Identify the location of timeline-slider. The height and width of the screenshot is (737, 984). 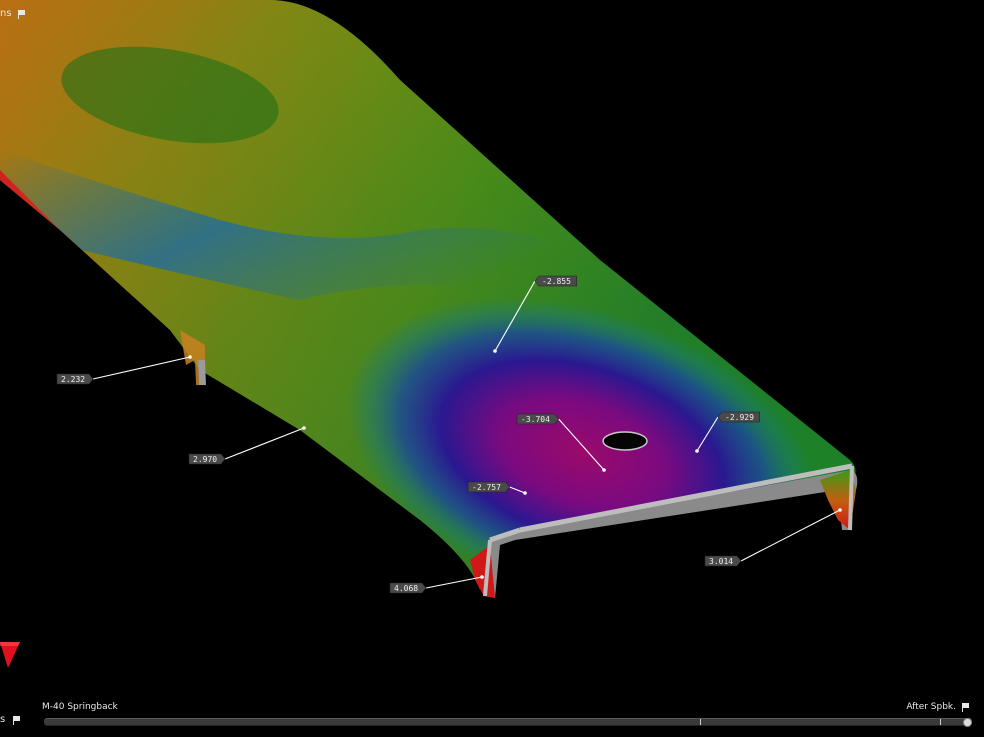
(508, 722).